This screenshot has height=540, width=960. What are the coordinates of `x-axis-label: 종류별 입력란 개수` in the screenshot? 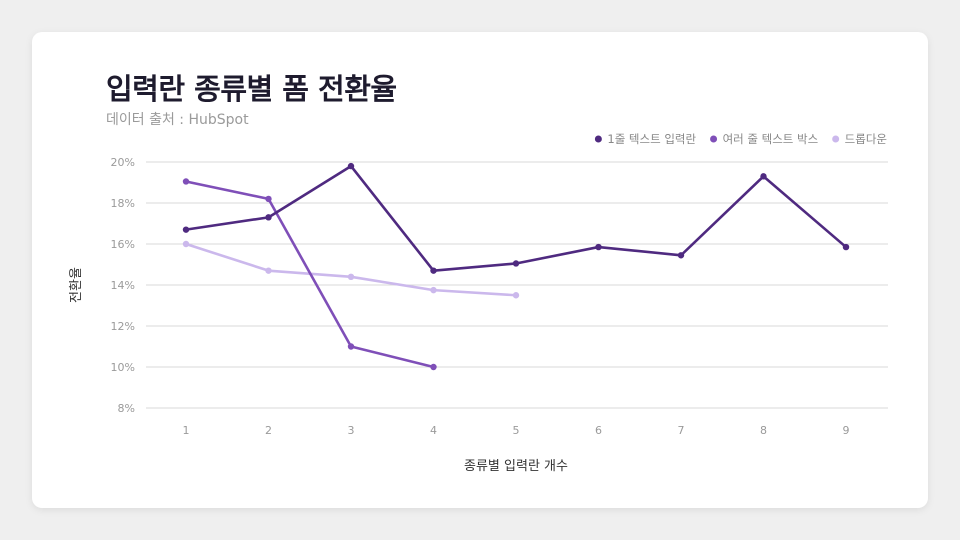 It's located at (516, 466).